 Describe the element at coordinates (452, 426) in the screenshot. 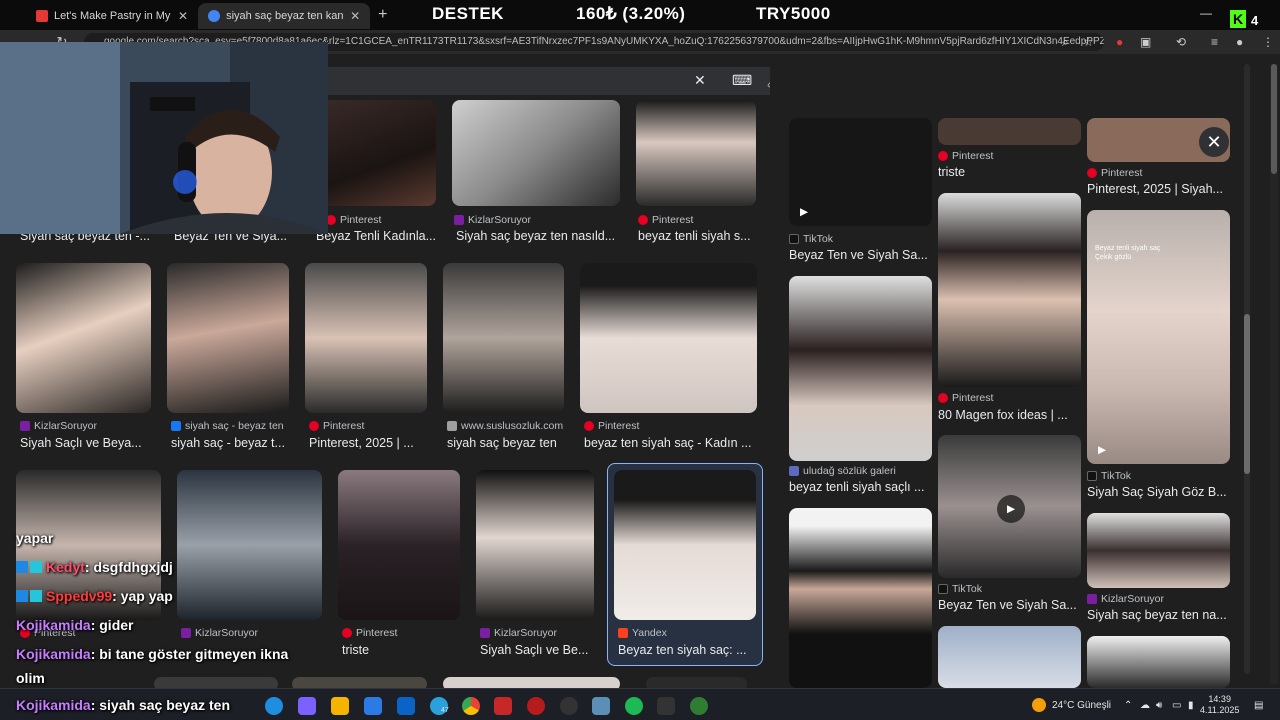

I see `website-icon` at that location.